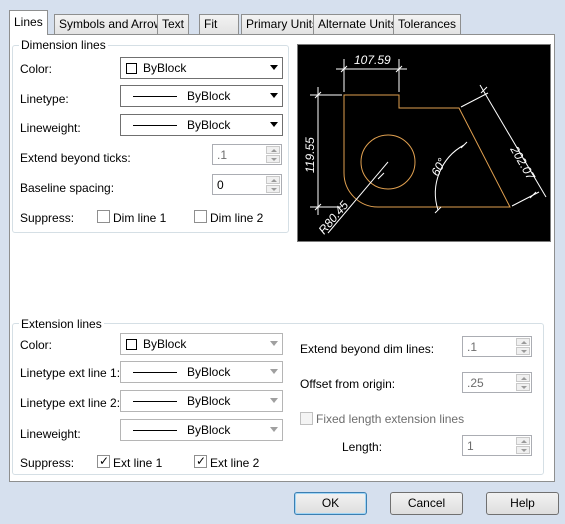 The width and height of the screenshot is (565, 524). I want to click on ok-button: OK, so click(330, 503).